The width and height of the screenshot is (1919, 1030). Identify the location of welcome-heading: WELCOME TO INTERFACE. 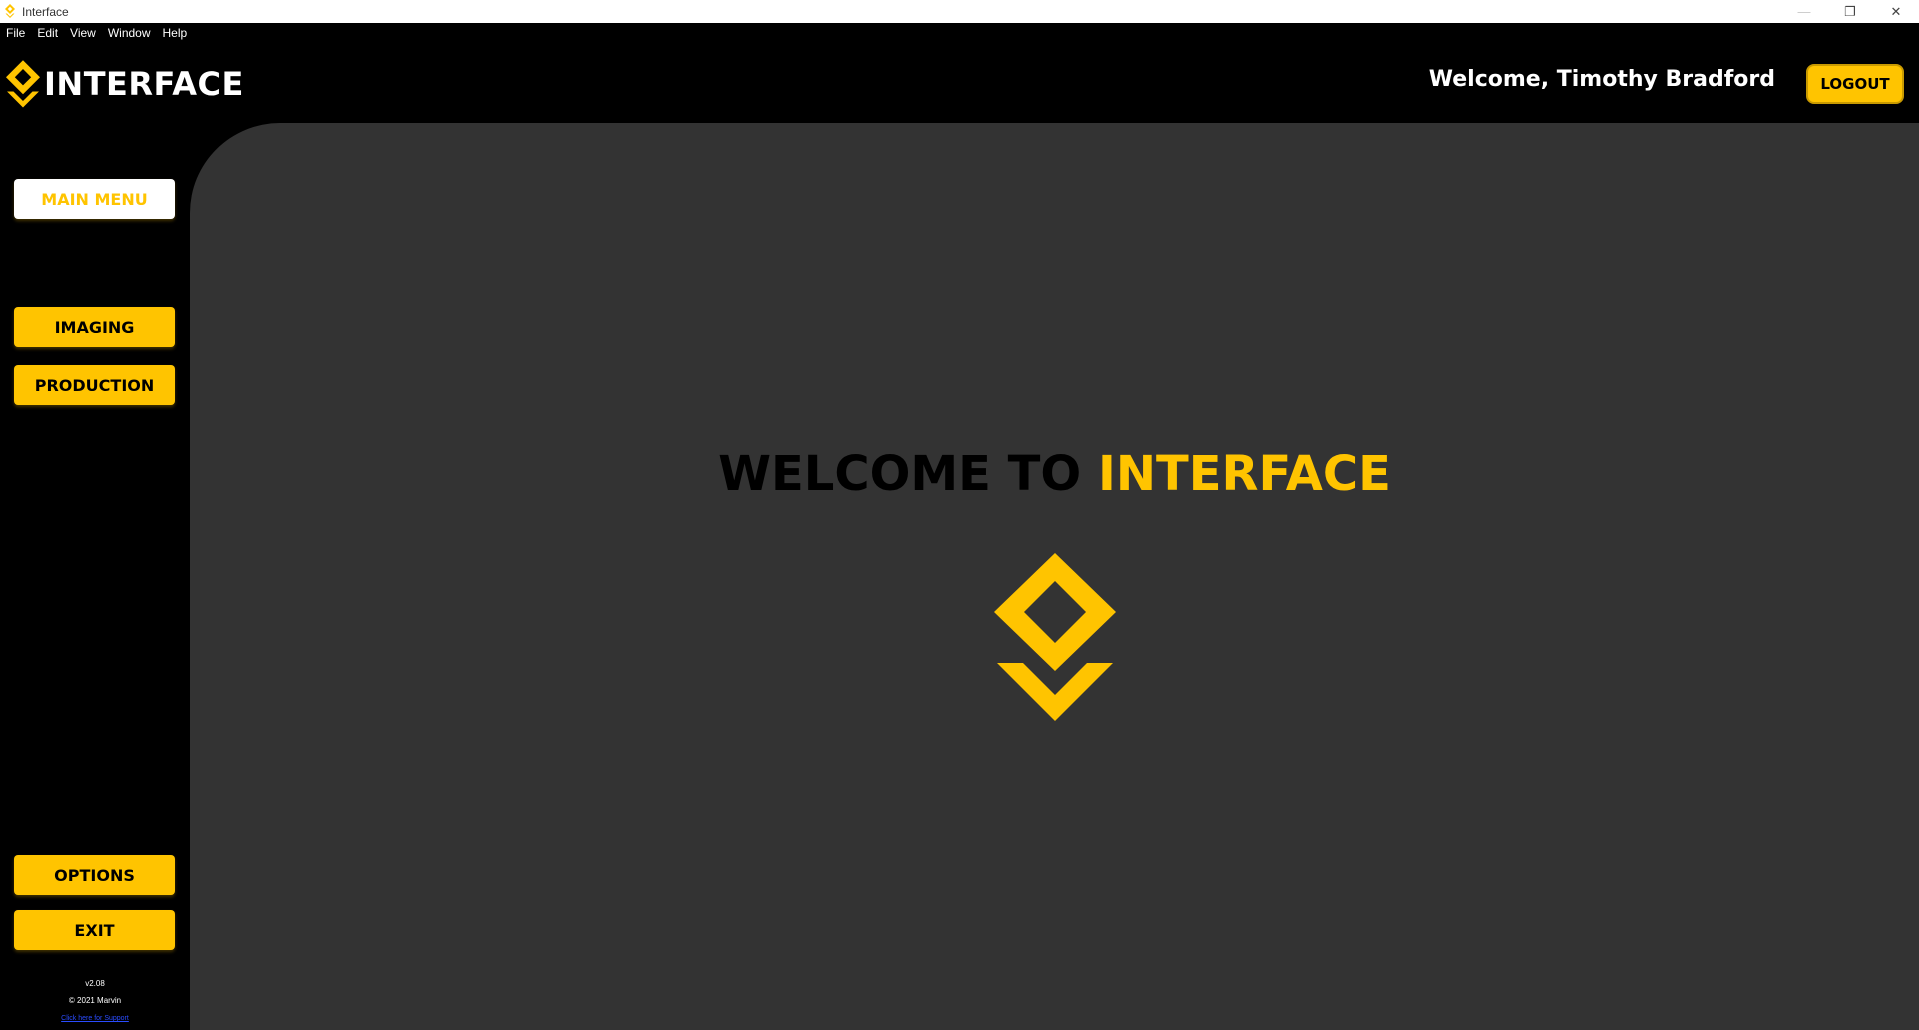
(1054, 474).